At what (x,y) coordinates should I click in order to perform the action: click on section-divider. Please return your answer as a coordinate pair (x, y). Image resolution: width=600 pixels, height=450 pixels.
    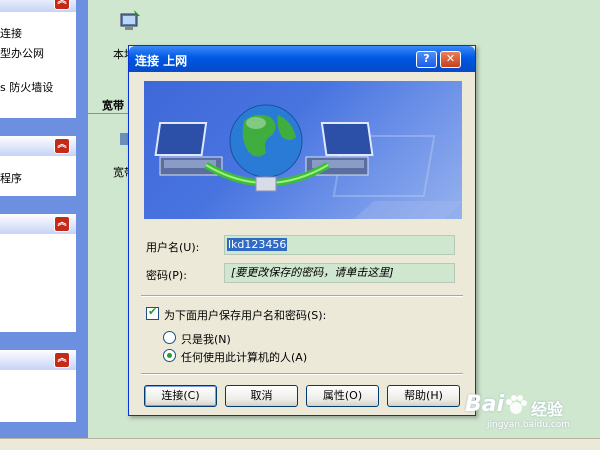
    Looking at the image, I should click on (110, 113).